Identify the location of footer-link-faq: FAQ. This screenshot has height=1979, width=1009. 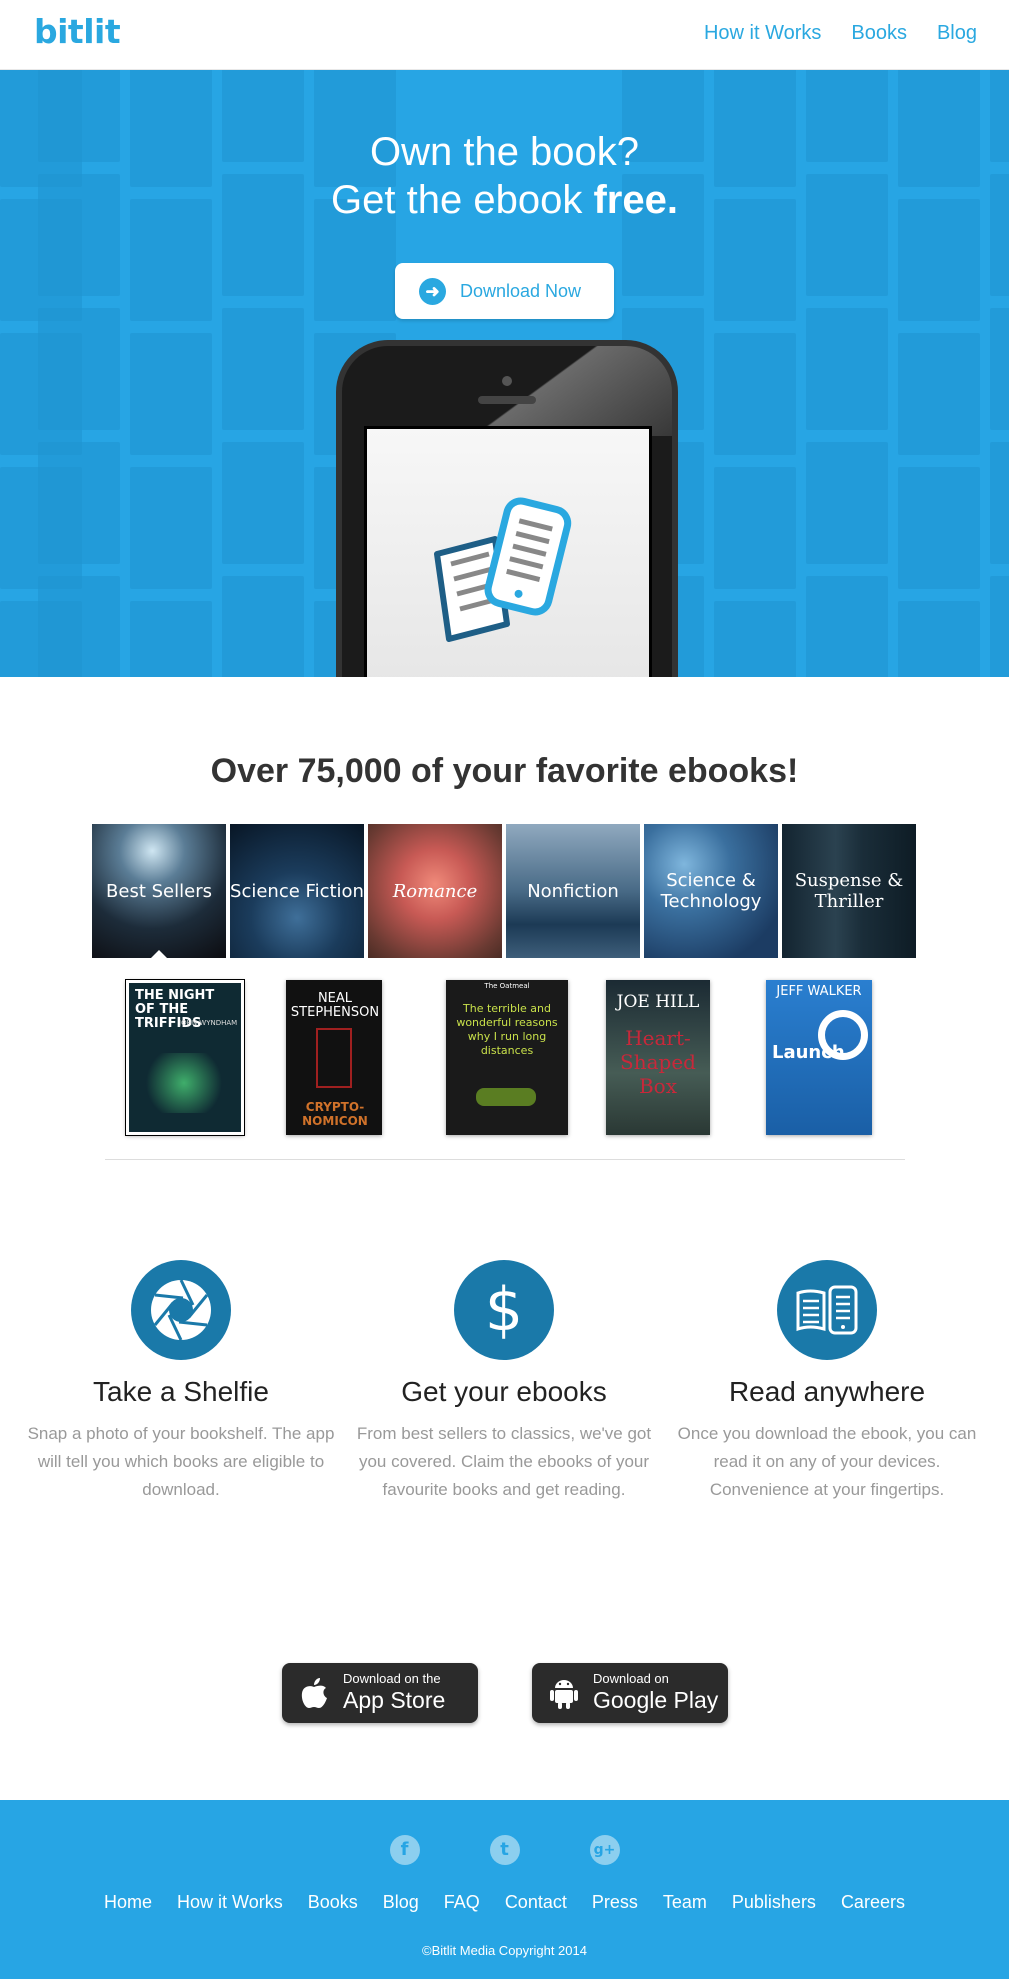
(462, 1902).